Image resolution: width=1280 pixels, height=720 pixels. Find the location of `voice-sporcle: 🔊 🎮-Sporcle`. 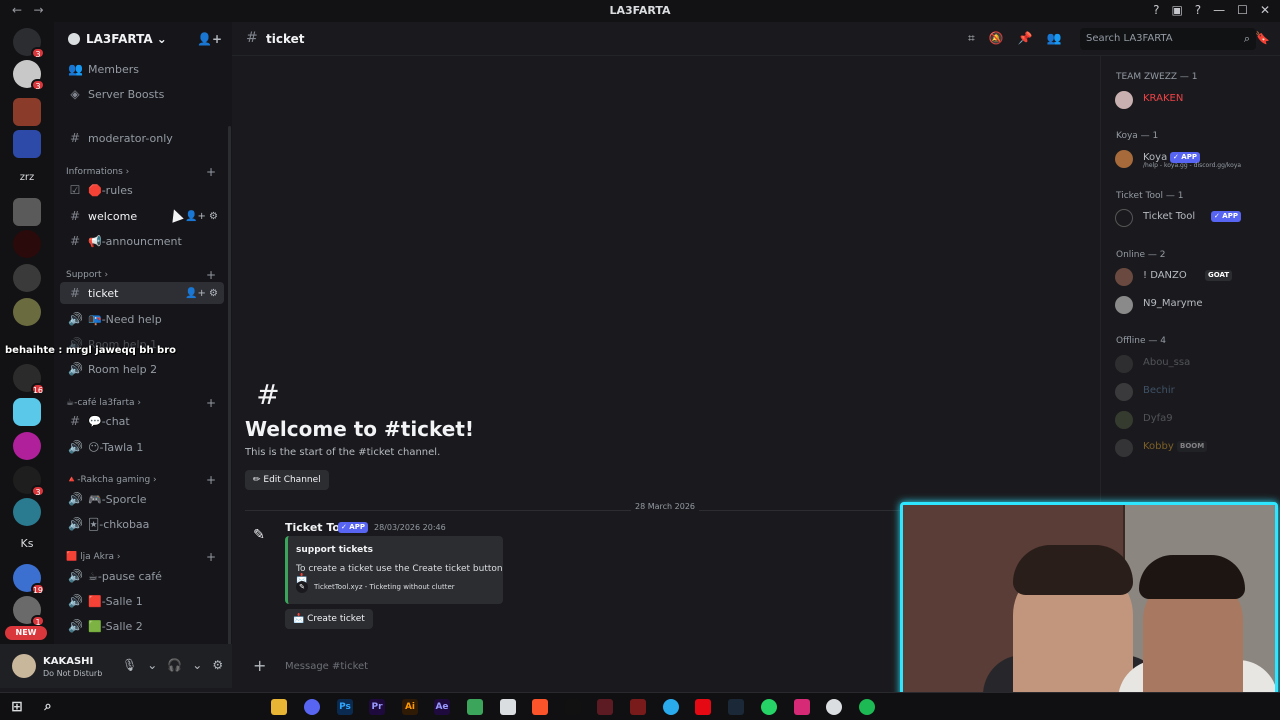

voice-sporcle: 🔊 🎮-Sporcle is located at coordinates (142, 499).